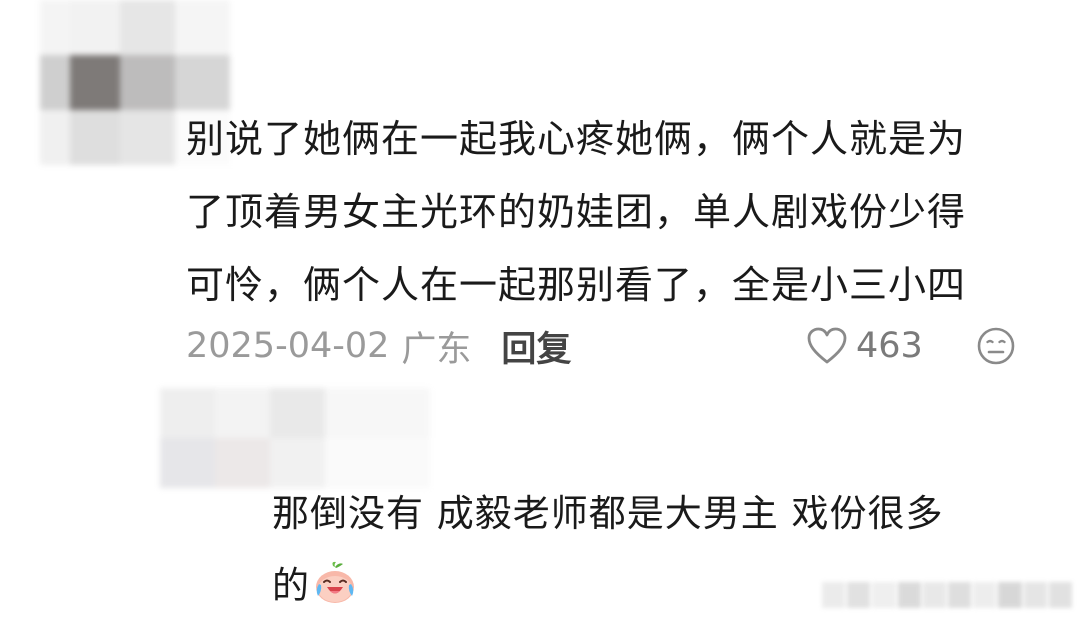 This screenshot has width=1080, height=622. I want to click on comment-location: 广东, so click(436, 349).